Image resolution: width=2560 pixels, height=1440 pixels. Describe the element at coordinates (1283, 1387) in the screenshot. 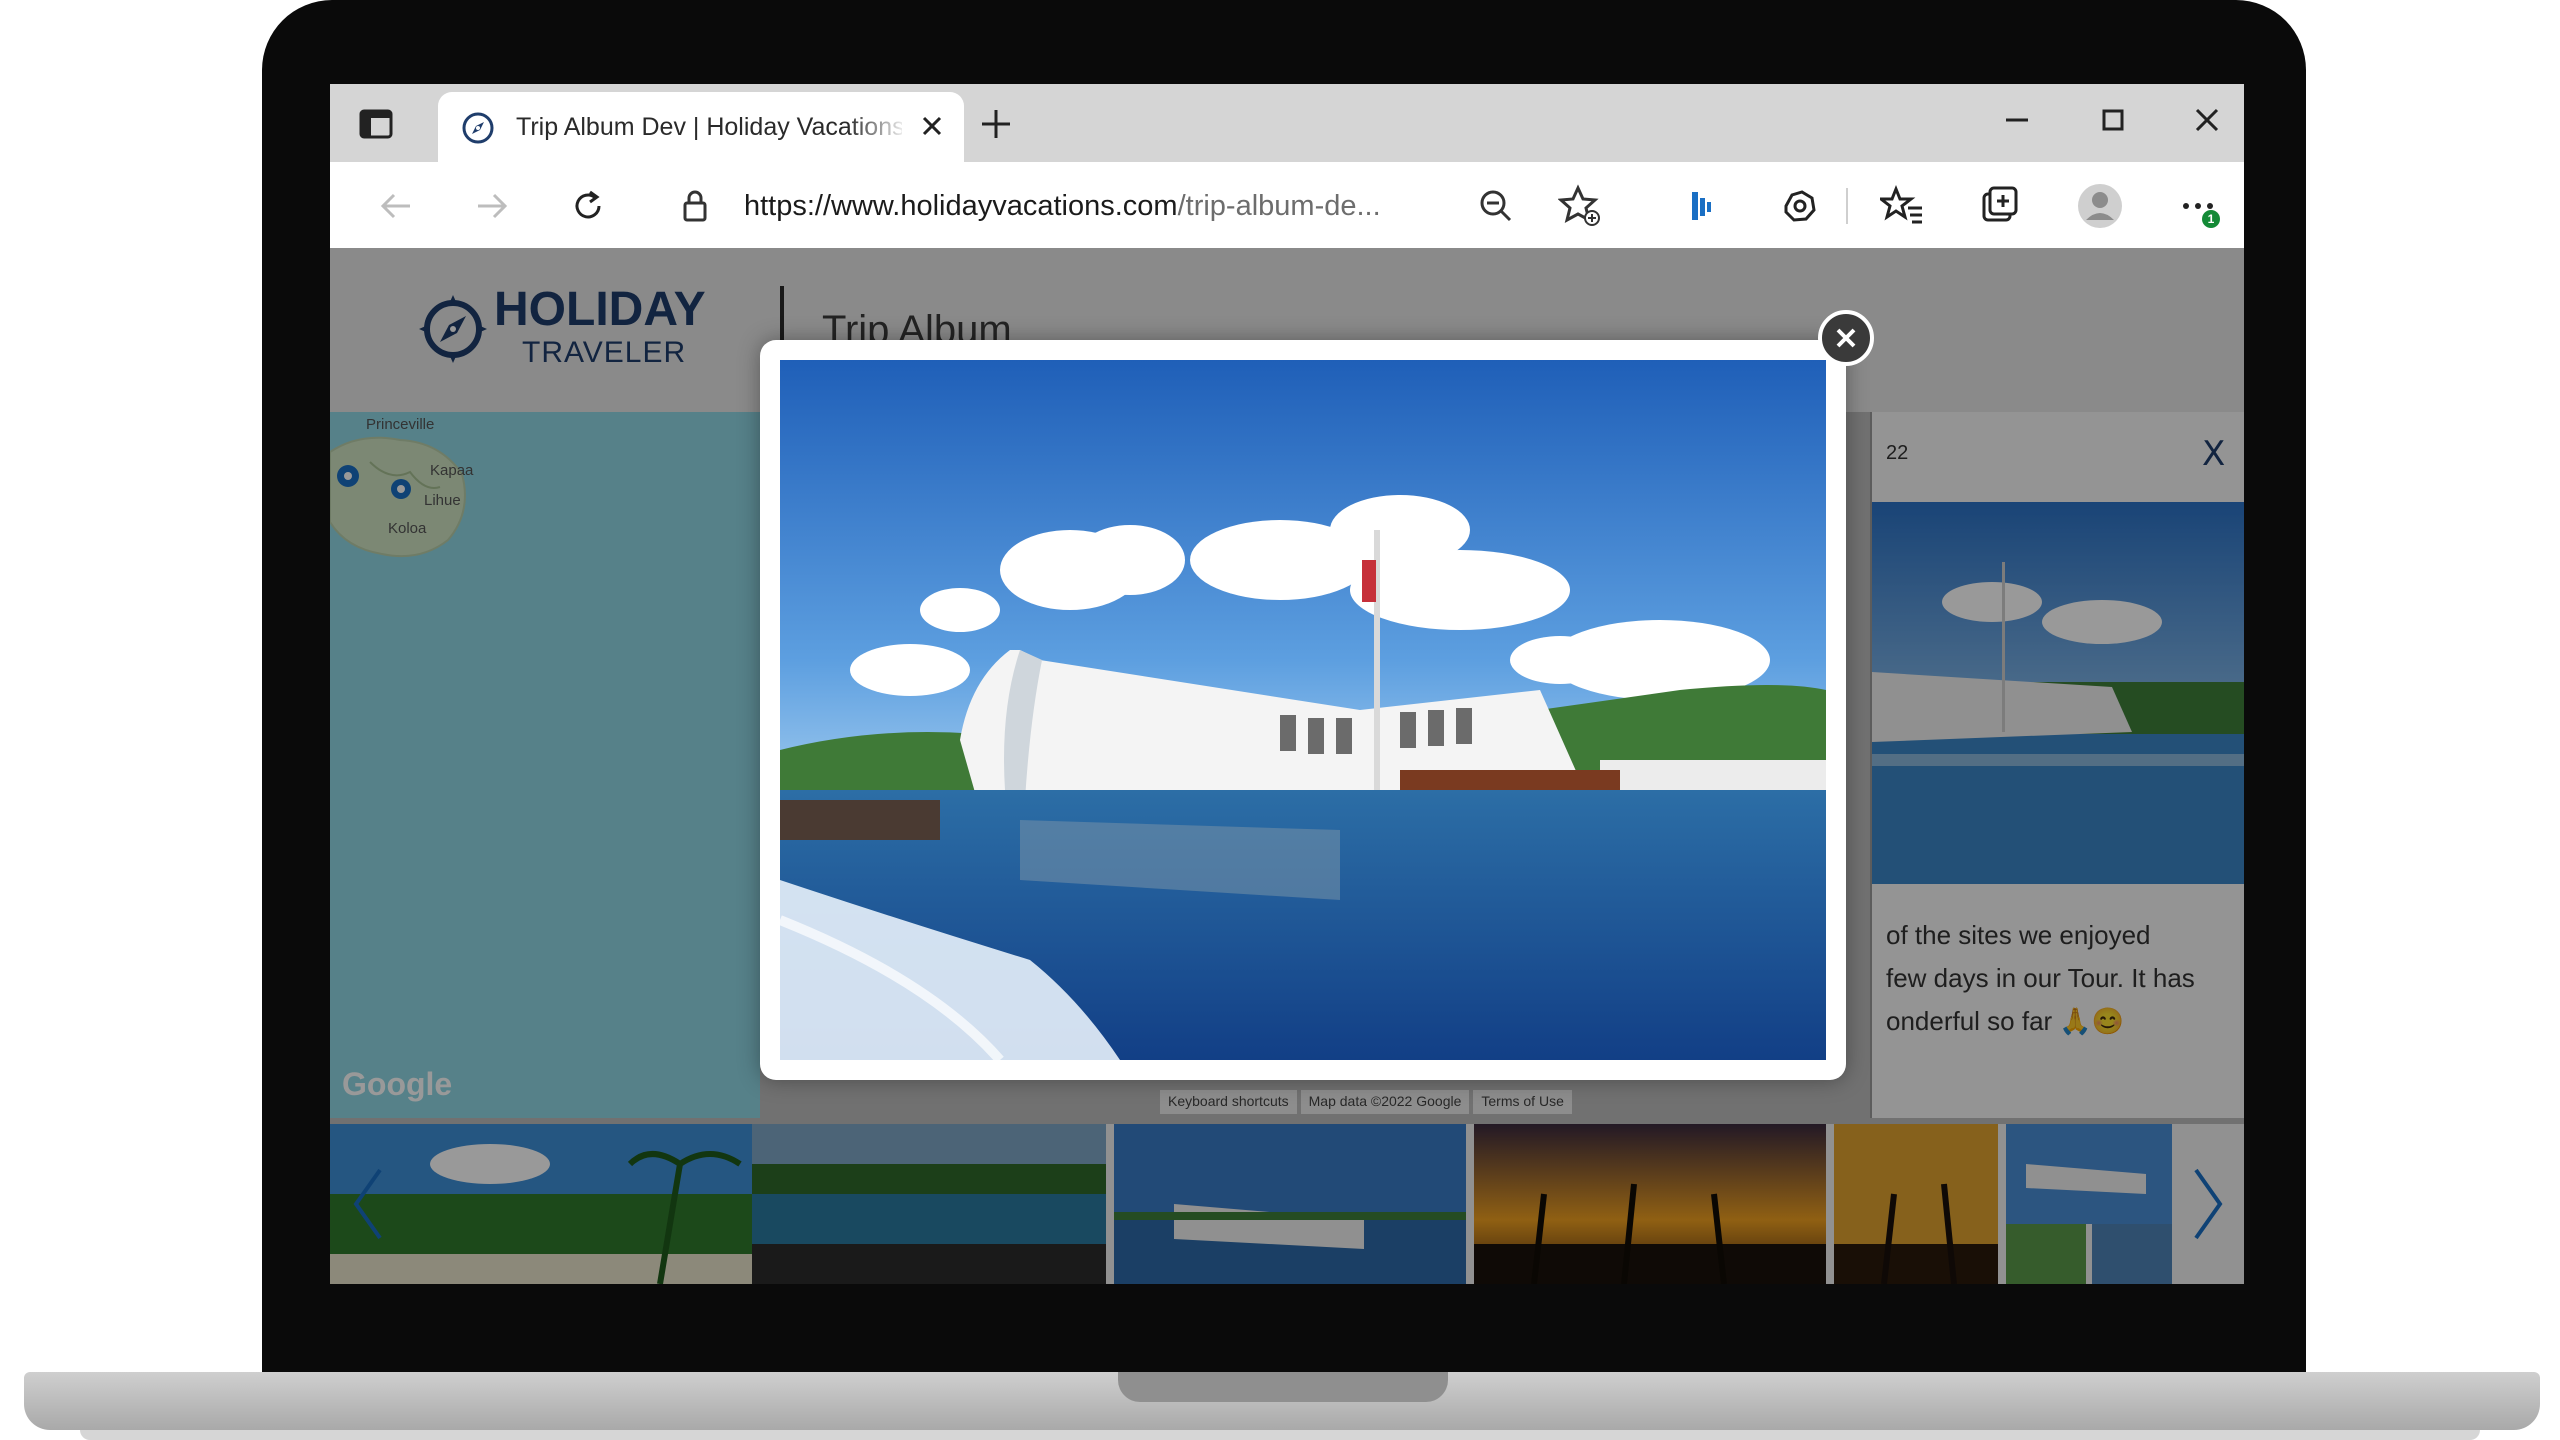

I see `laptop-notch` at that location.